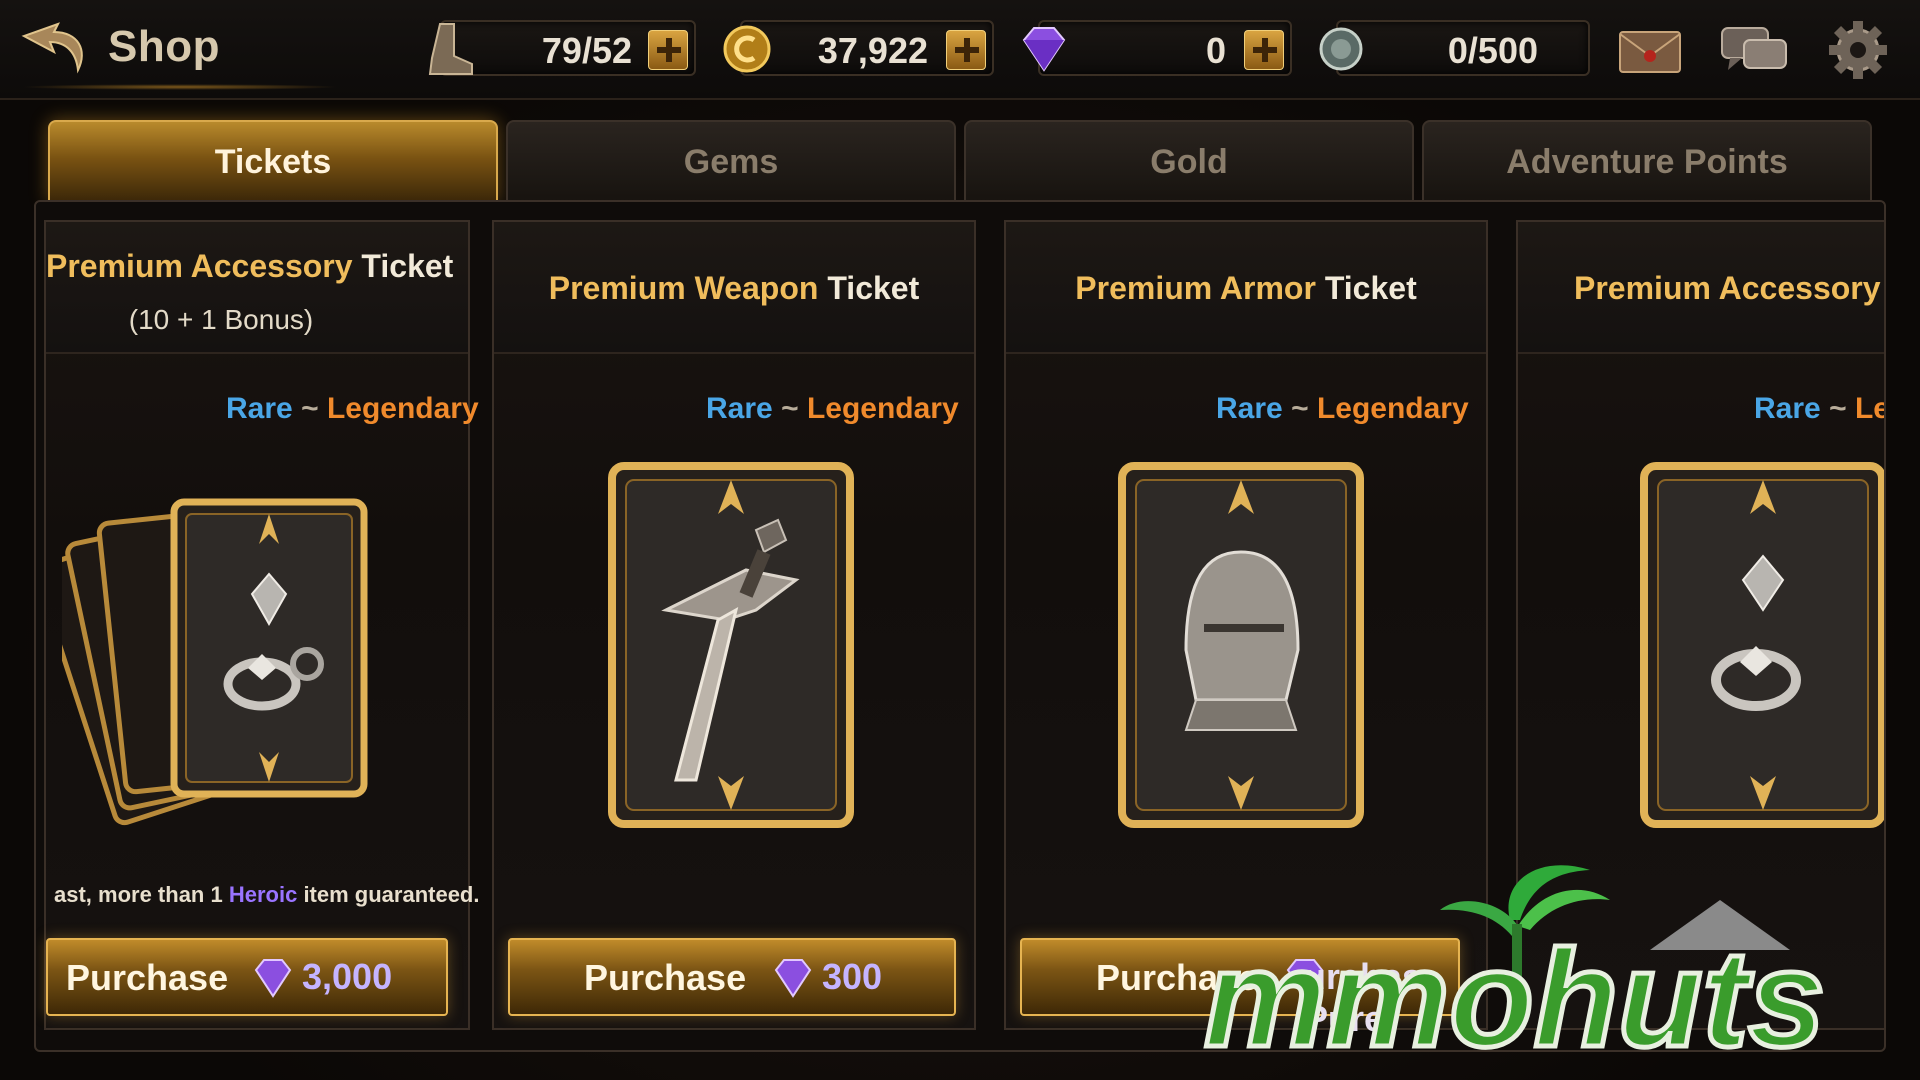  What do you see at coordinates (1264, 50) in the screenshot?
I see `add-gems-button` at bounding box center [1264, 50].